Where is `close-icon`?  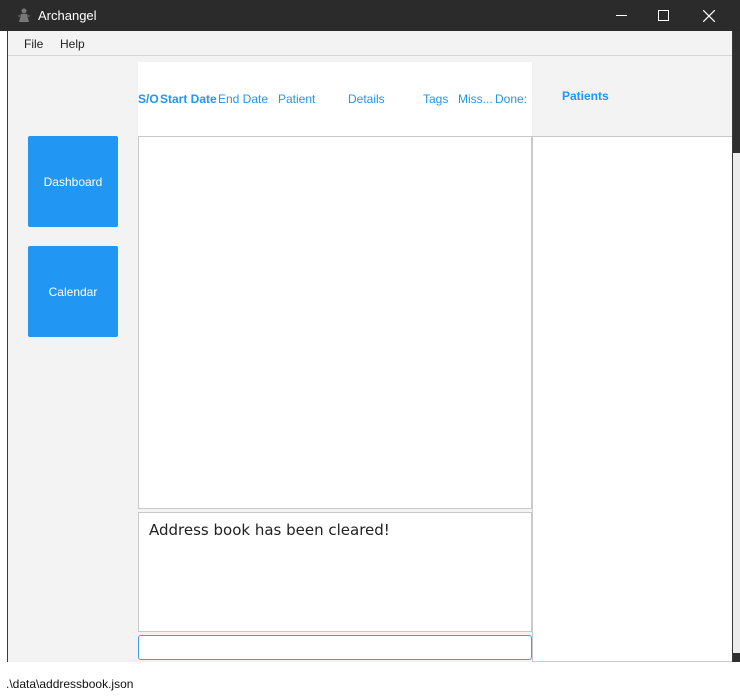 close-icon is located at coordinates (709, 15).